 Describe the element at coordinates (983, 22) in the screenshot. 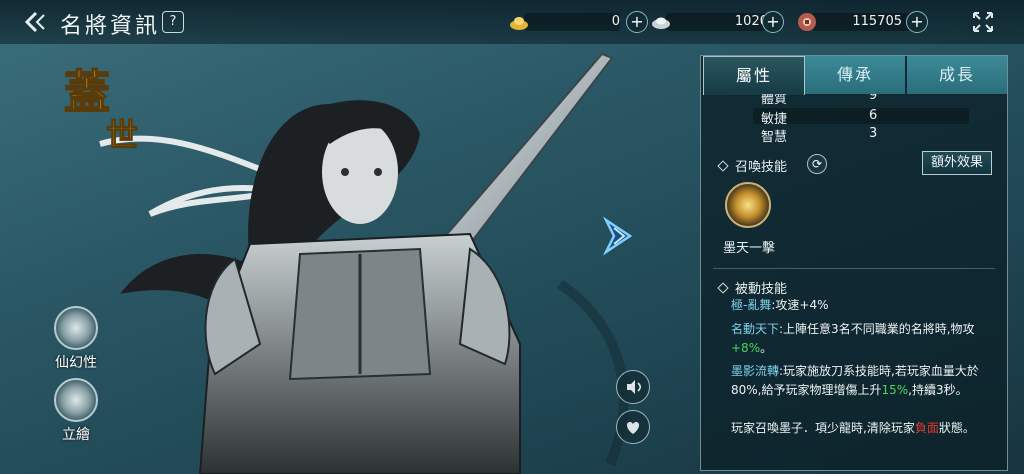

I see `fullscreen-icon` at that location.